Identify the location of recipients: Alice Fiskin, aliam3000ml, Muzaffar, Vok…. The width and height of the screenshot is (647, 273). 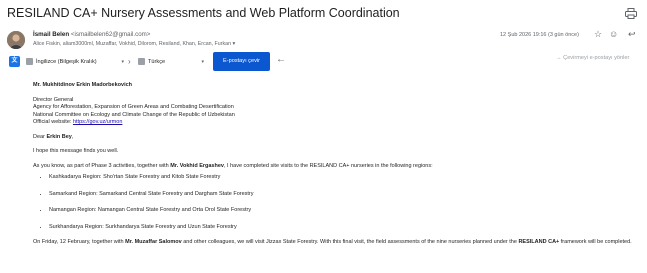
(132, 44).